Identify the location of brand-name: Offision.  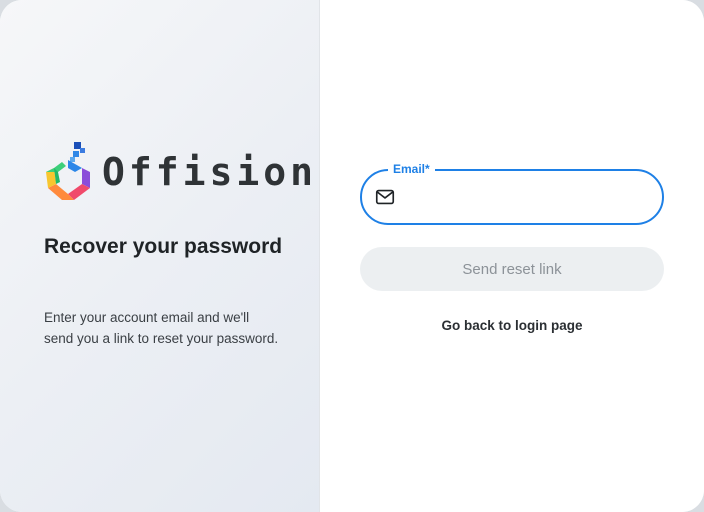
(210, 172).